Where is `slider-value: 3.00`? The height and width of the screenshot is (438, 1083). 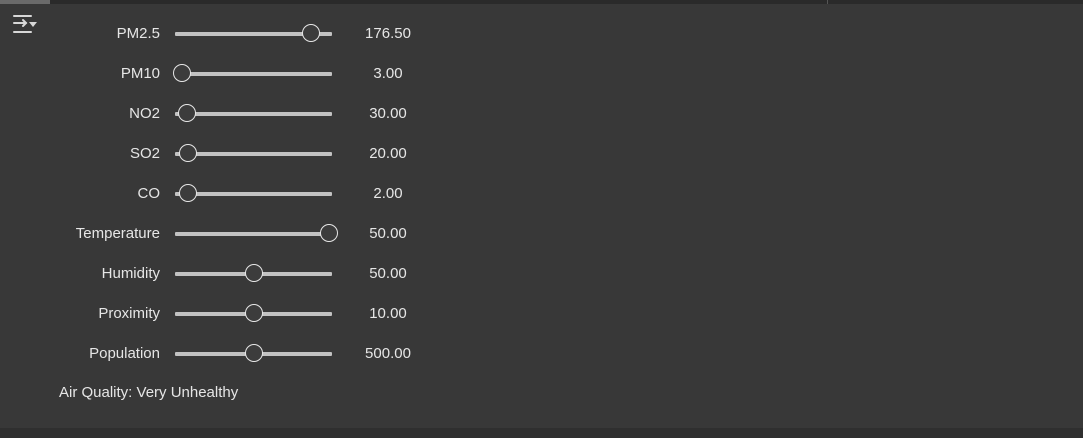
slider-value: 3.00 is located at coordinates (388, 73).